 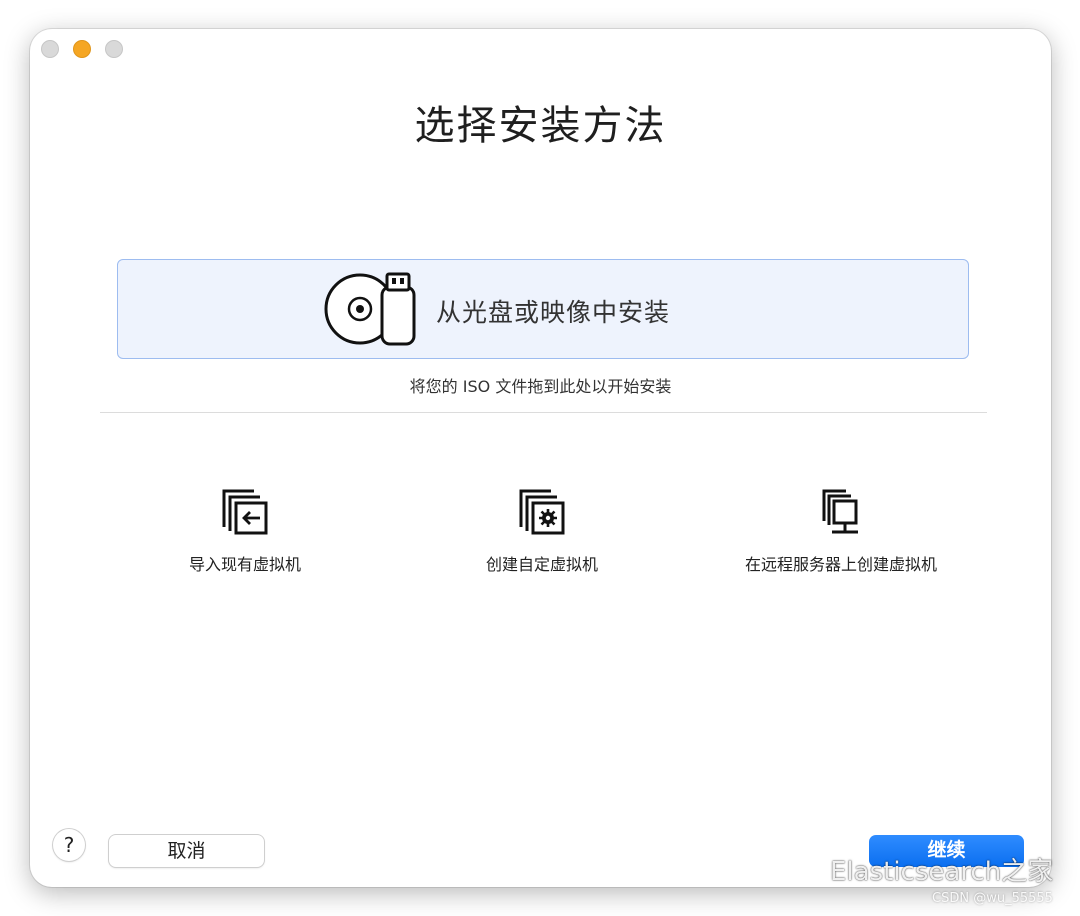 I want to click on import-vm-option: 导入现有虚拟机, so click(x=245, y=531).